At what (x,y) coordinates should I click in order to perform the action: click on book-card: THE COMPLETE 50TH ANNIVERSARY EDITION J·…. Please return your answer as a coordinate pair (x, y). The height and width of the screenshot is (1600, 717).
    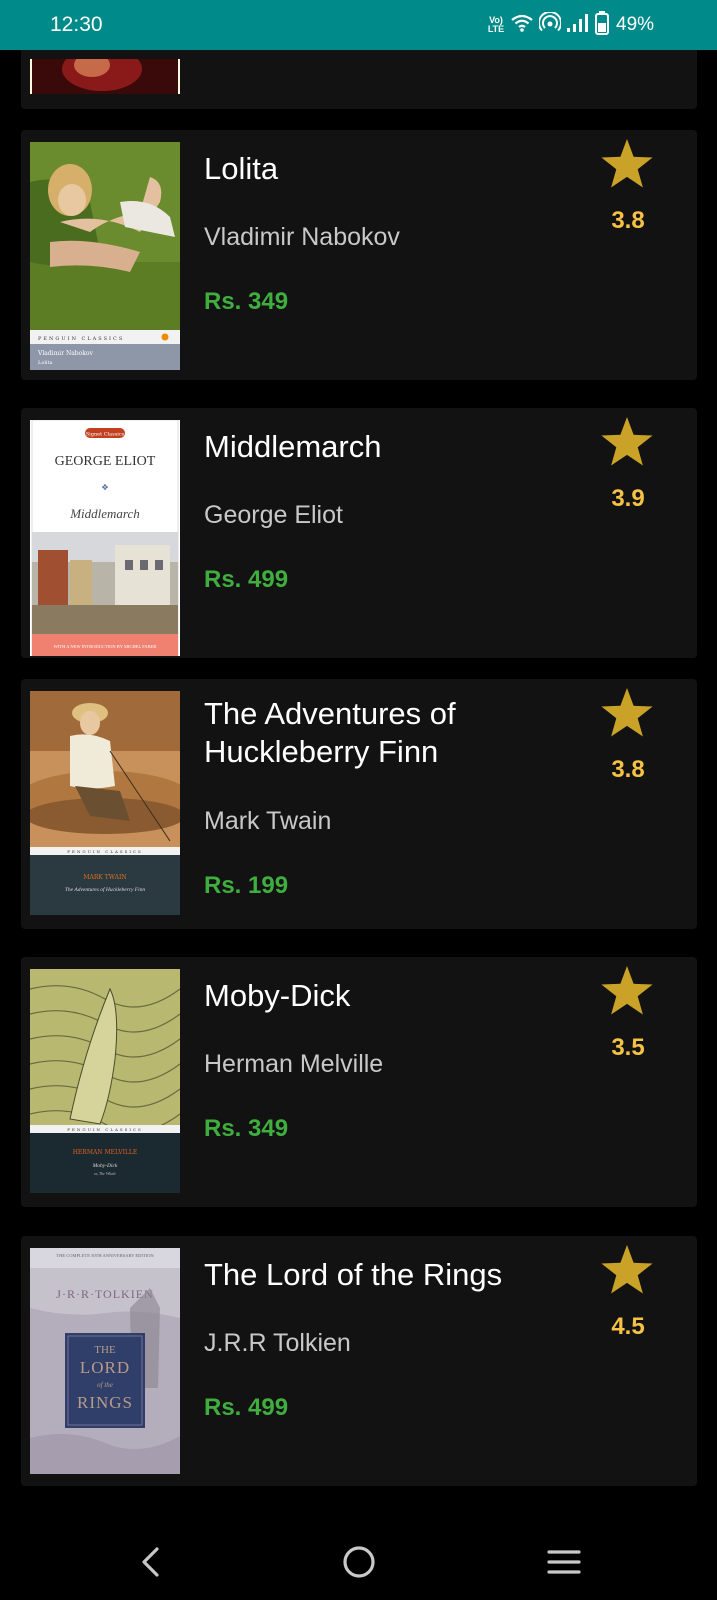
    Looking at the image, I should click on (359, 1361).